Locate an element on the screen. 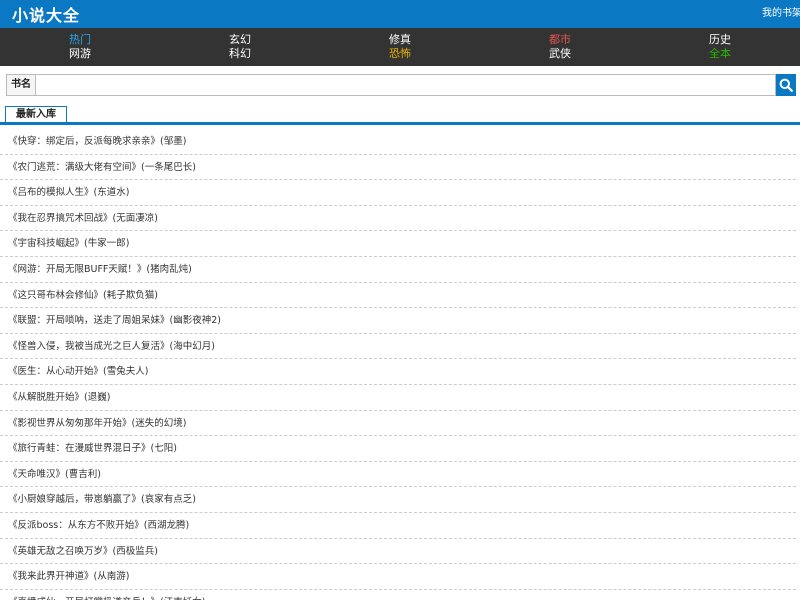 Image resolution: width=800 pixels, height=600 pixels. list-item: 《快穿：绑定后，反派每晚求亲亲》(邹墨) is located at coordinates (398, 142).